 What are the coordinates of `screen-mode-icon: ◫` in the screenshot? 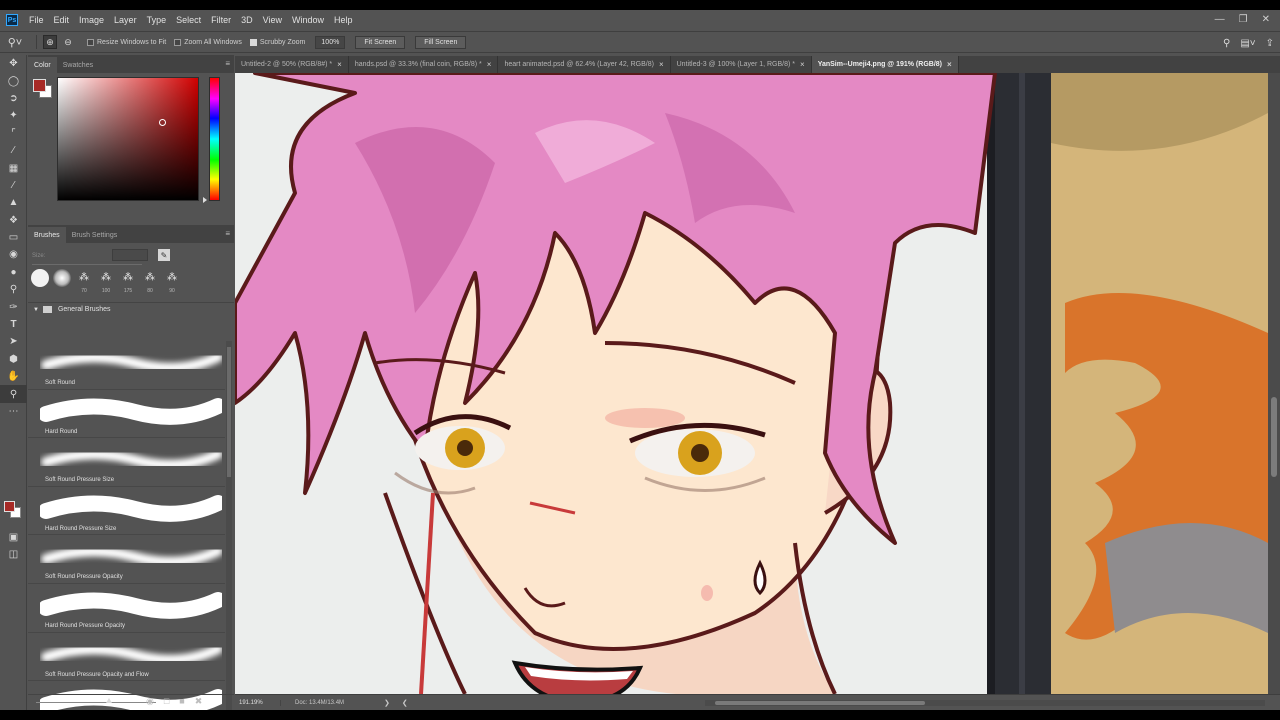 It's located at (13, 554).